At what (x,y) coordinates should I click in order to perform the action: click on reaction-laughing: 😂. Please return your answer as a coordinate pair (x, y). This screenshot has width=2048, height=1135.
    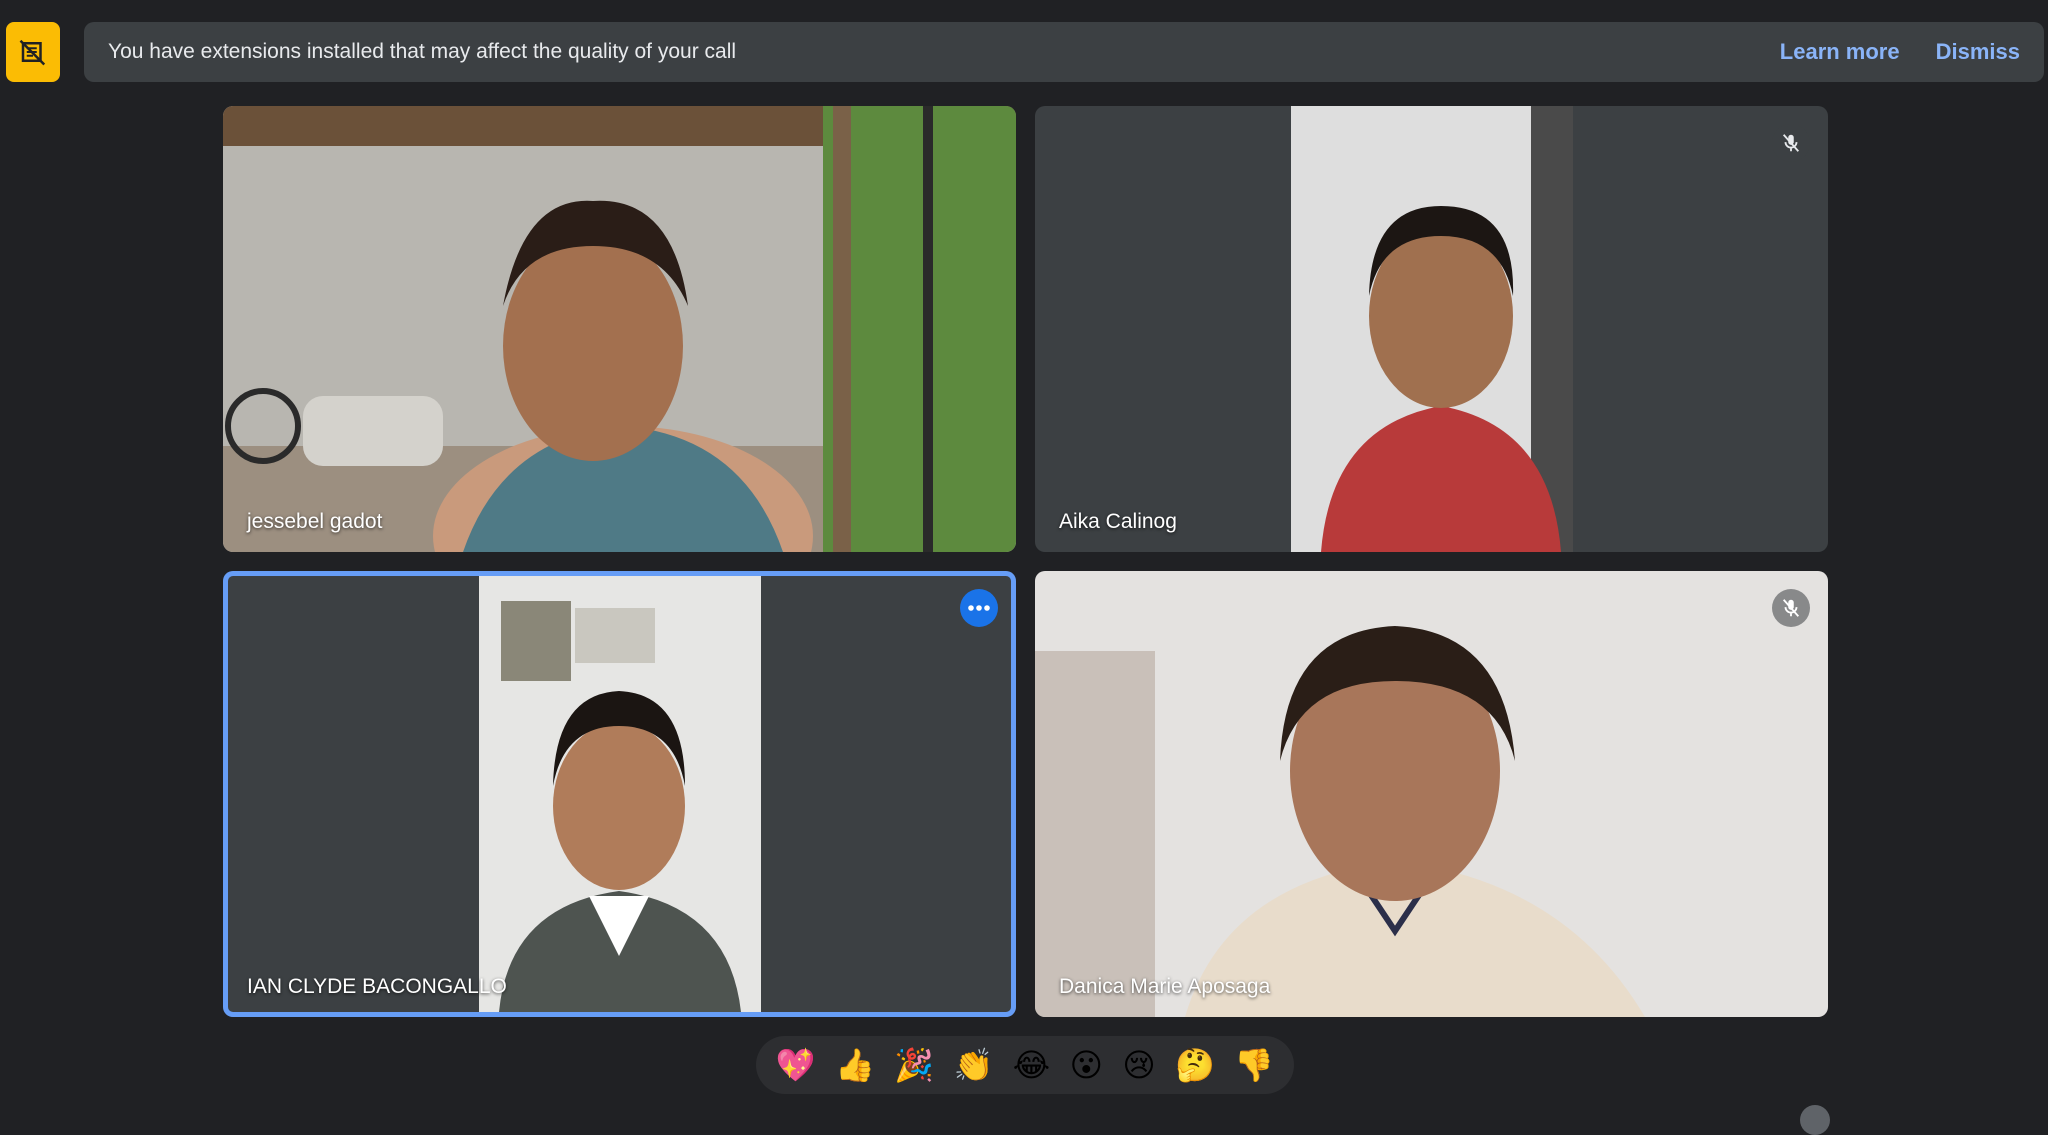
    Looking at the image, I should click on (1031, 1065).